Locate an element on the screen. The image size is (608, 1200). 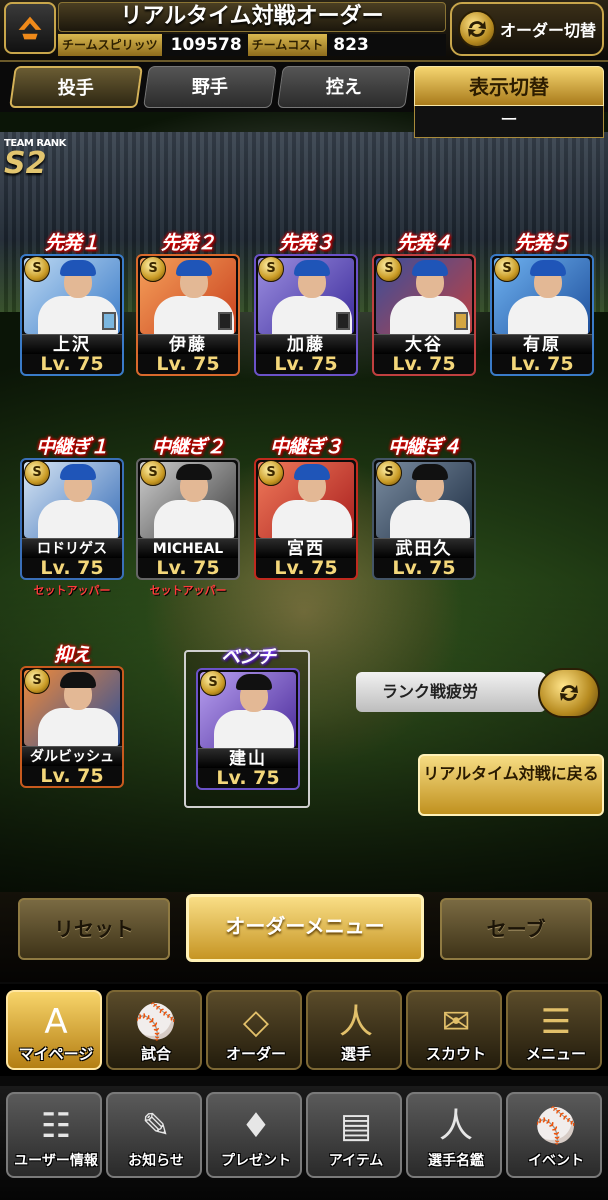
reliever-slot-3: 中継ぎ３ S 宮西 Lv. 75 is located at coordinates (306, 507).